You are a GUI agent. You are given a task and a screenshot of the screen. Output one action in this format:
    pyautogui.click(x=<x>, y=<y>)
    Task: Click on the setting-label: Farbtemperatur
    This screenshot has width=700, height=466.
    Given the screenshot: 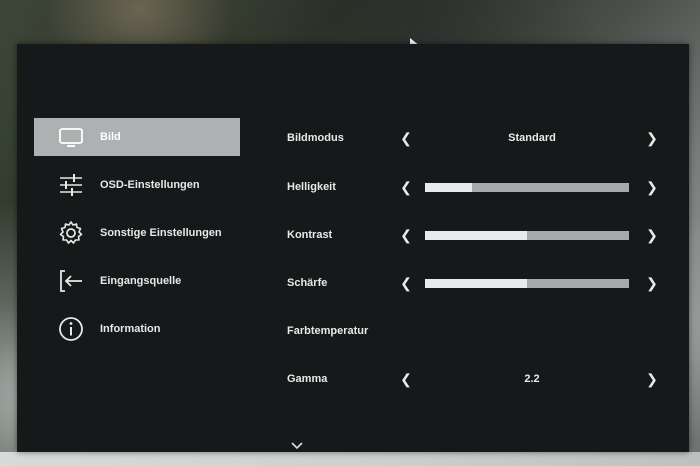 What is the action you would take?
    pyautogui.click(x=328, y=331)
    